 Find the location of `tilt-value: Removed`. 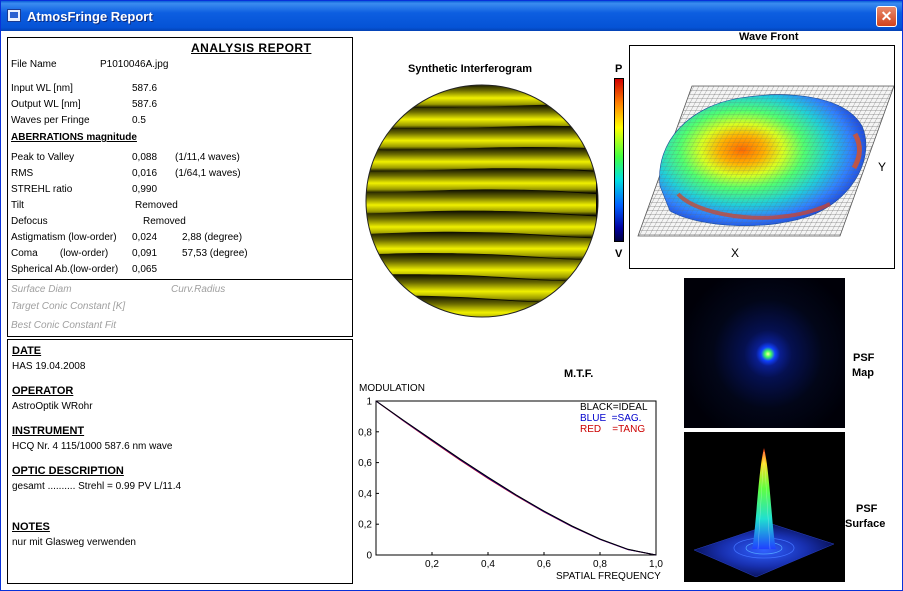

tilt-value: Removed is located at coordinates (156, 205).